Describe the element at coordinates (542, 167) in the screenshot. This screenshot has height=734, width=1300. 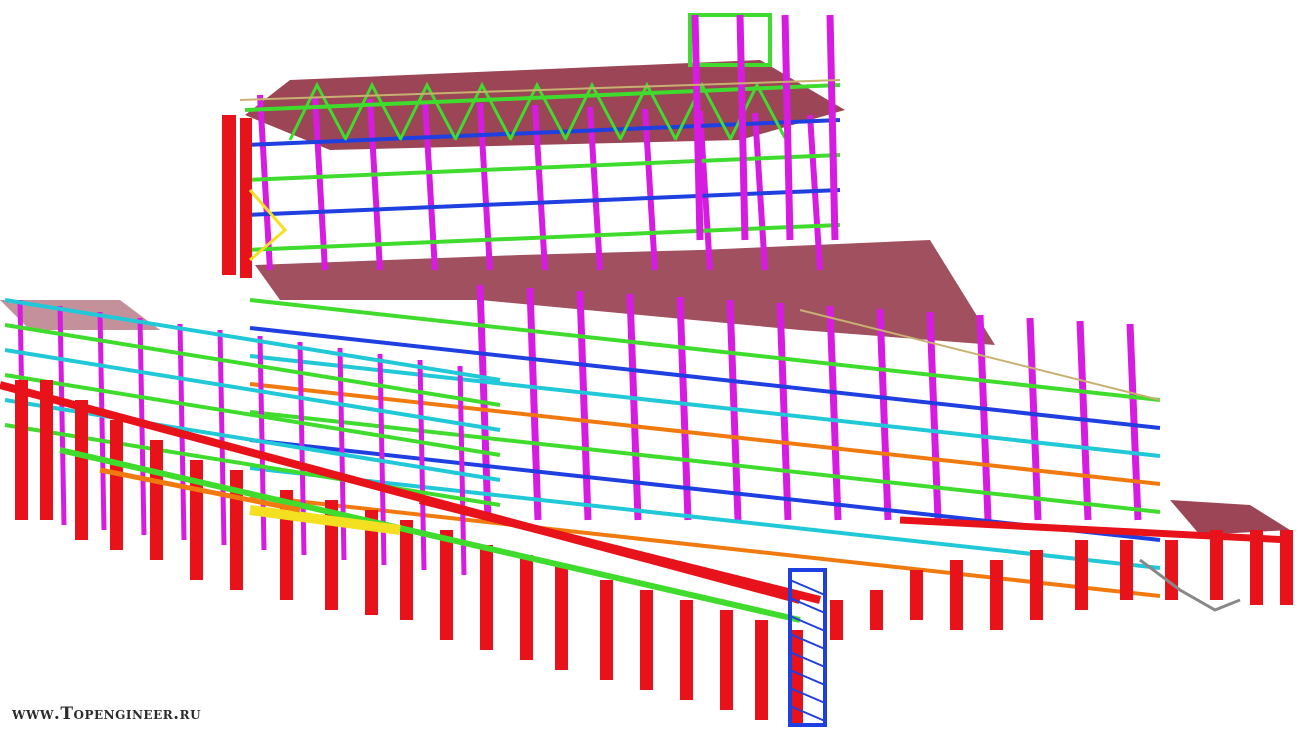
I see `upper-beam` at that location.